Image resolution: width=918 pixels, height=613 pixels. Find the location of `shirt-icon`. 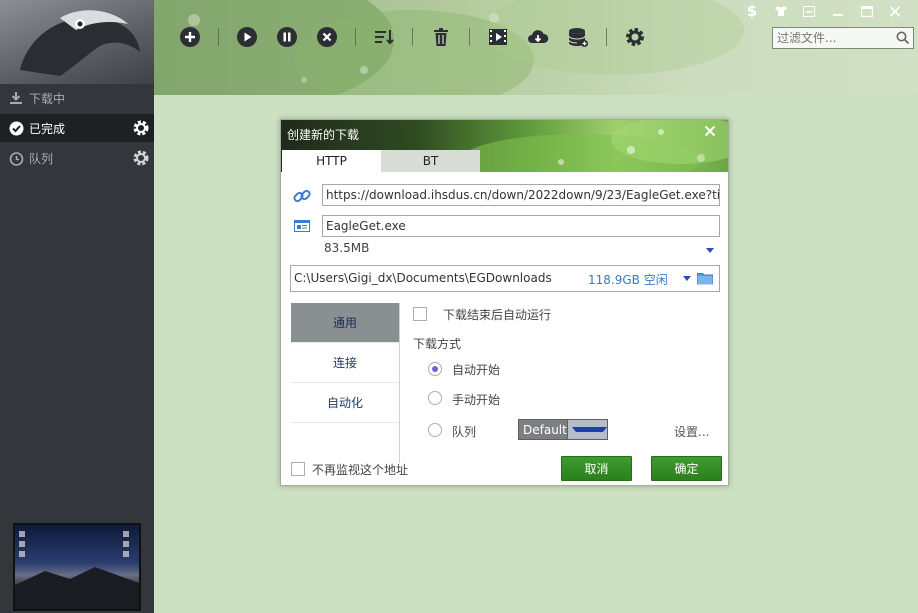

shirt-icon is located at coordinates (781, 11).